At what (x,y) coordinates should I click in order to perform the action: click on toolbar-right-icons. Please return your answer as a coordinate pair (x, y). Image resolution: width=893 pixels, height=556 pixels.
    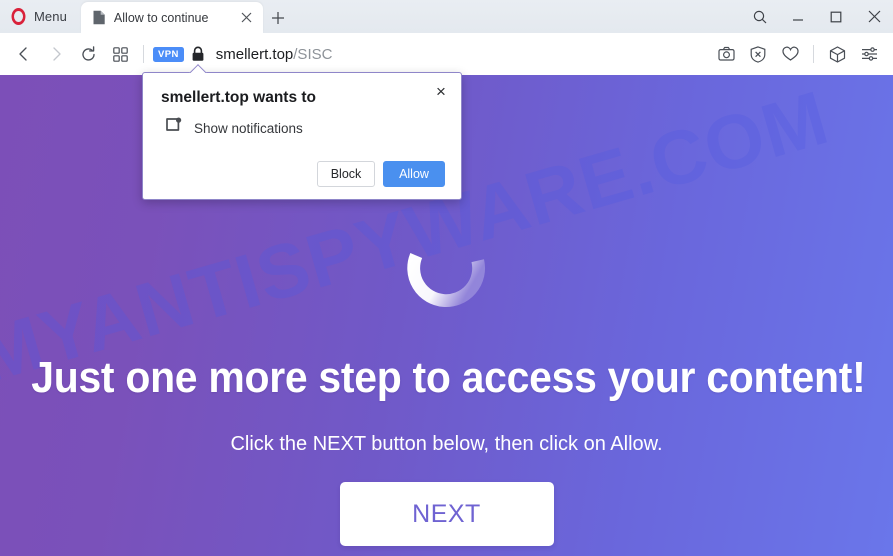
    Looking at the image, I should click on (797, 54).